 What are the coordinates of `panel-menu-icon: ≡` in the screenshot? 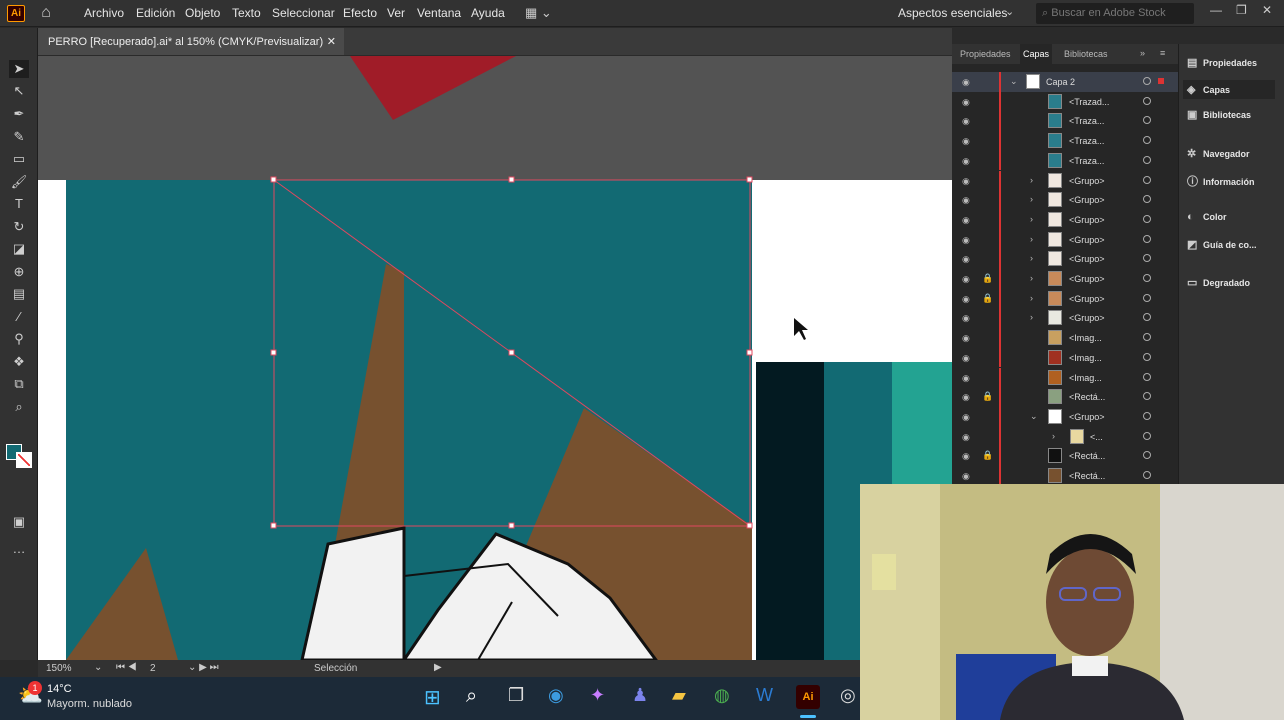 It's located at (1162, 53).